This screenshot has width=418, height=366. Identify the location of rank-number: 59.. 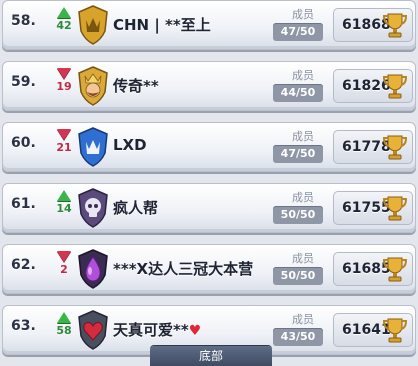
(23, 82).